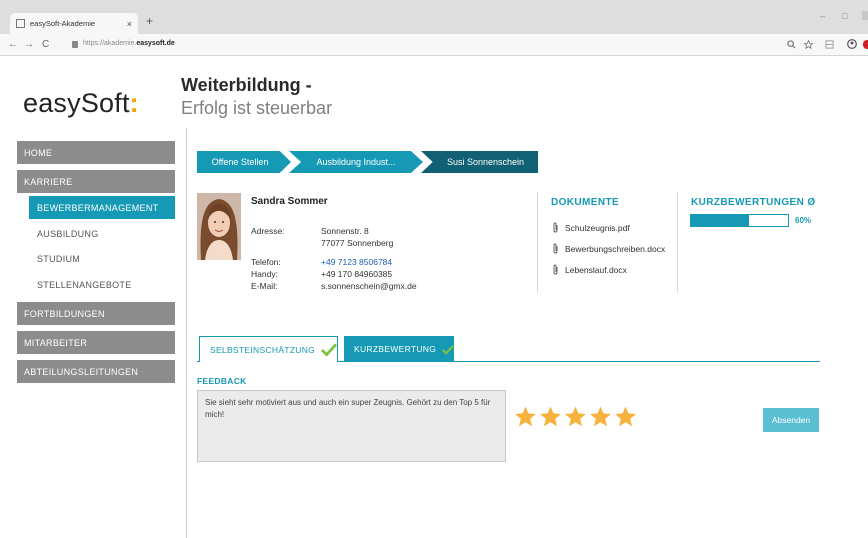 This screenshot has width=868, height=538. I want to click on rating-progress-fill, so click(720, 220).